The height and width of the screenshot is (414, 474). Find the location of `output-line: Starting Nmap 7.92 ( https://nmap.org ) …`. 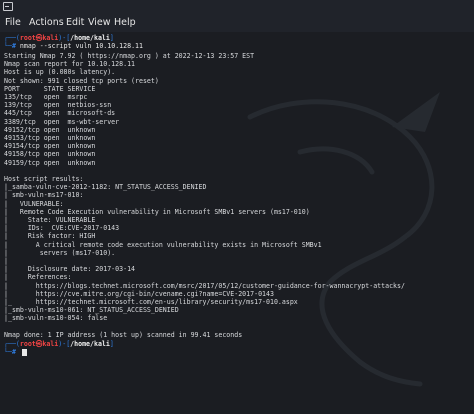

output-line: Starting Nmap 7.92 ( https://nmap.org ) … is located at coordinates (129, 56).